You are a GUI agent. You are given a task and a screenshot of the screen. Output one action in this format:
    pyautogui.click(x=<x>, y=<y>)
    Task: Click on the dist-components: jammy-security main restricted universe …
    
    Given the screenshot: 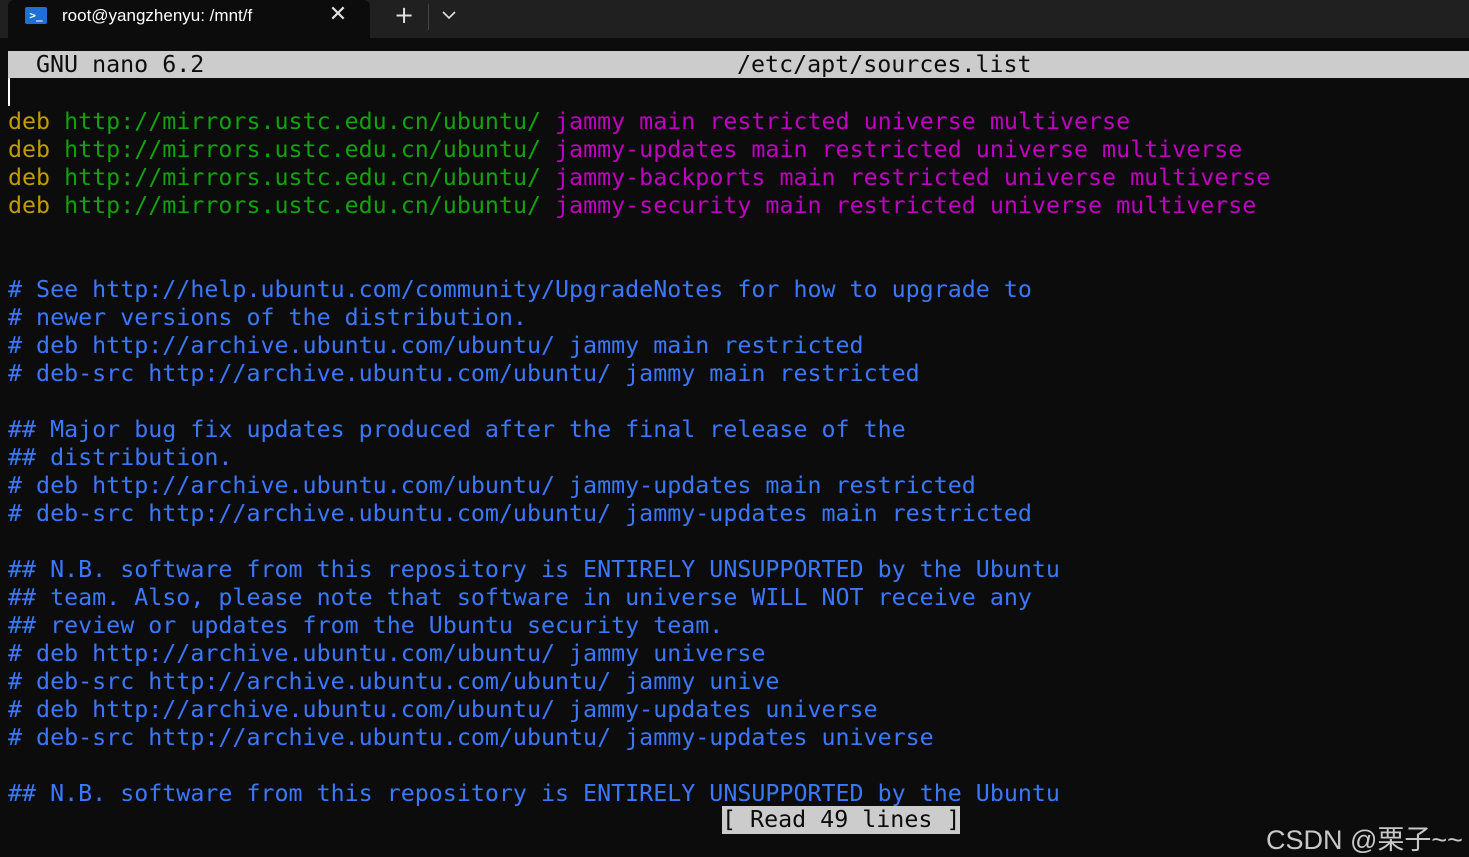 What is the action you would take?
    pyautogui.click(x=906, y=205)
    